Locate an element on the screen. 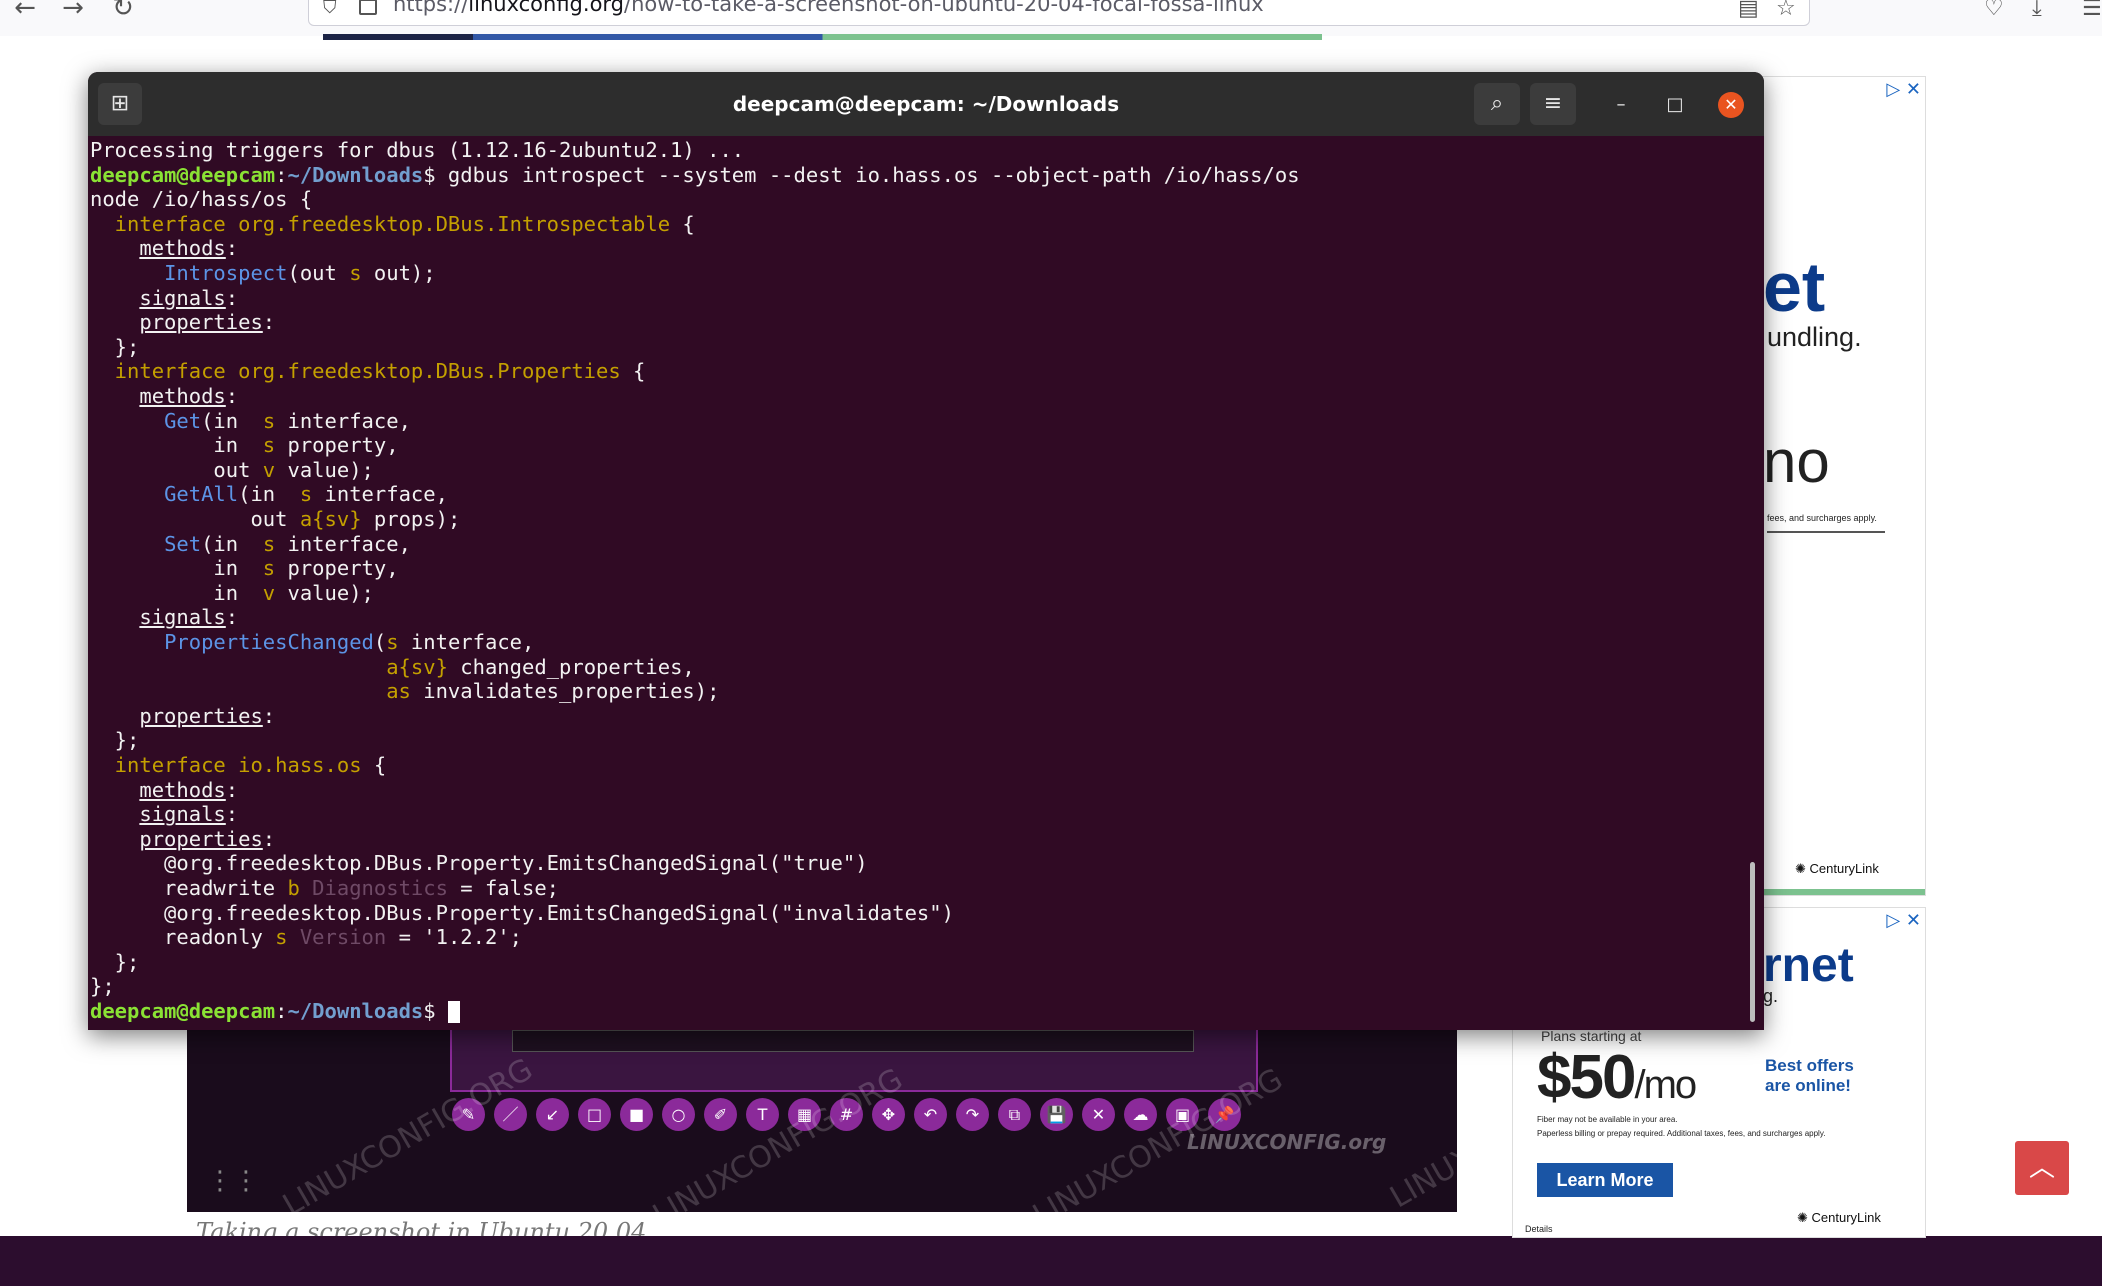 The width and height of the screenshot is (2102, 1286). reader-view-icon: ▤ is located at coordinates (1748, 10).